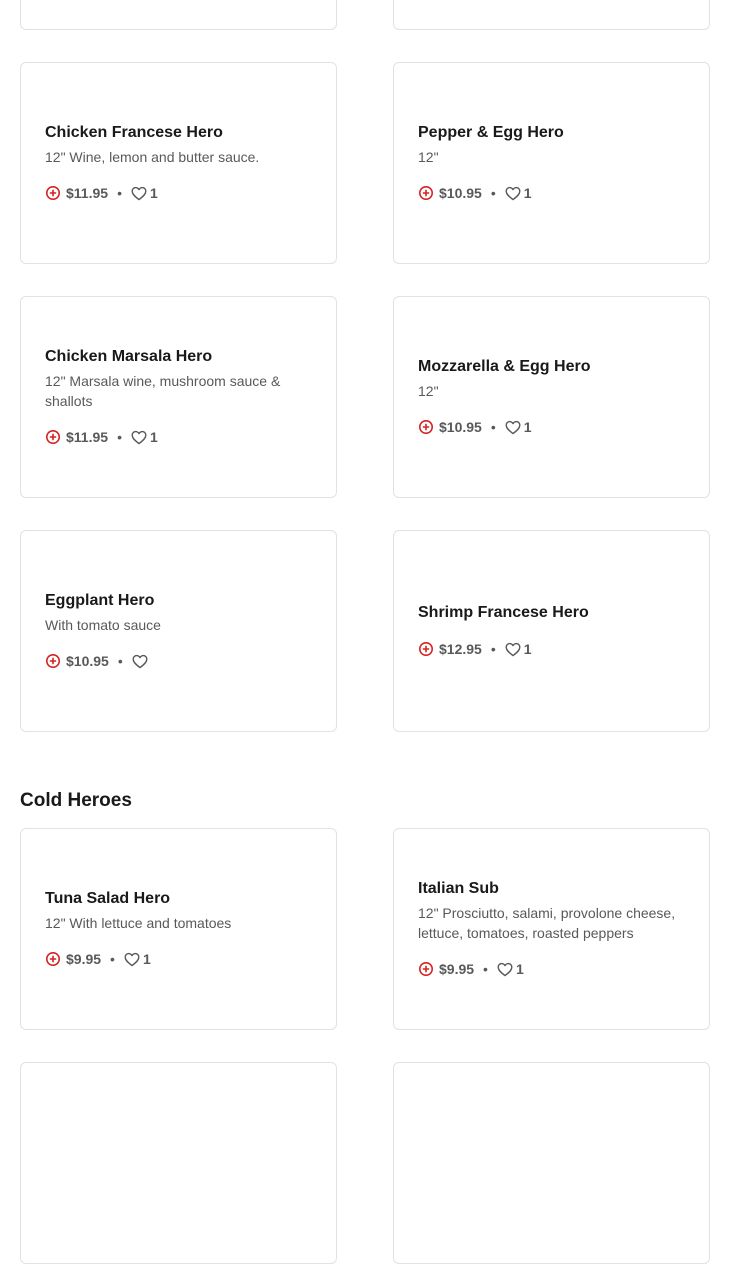 The width and height of the screenshot is (750, 1264). Describe the element at coordinates (103, 625) in the screenshot. I see `item-description: With tomato sauce` at that location.